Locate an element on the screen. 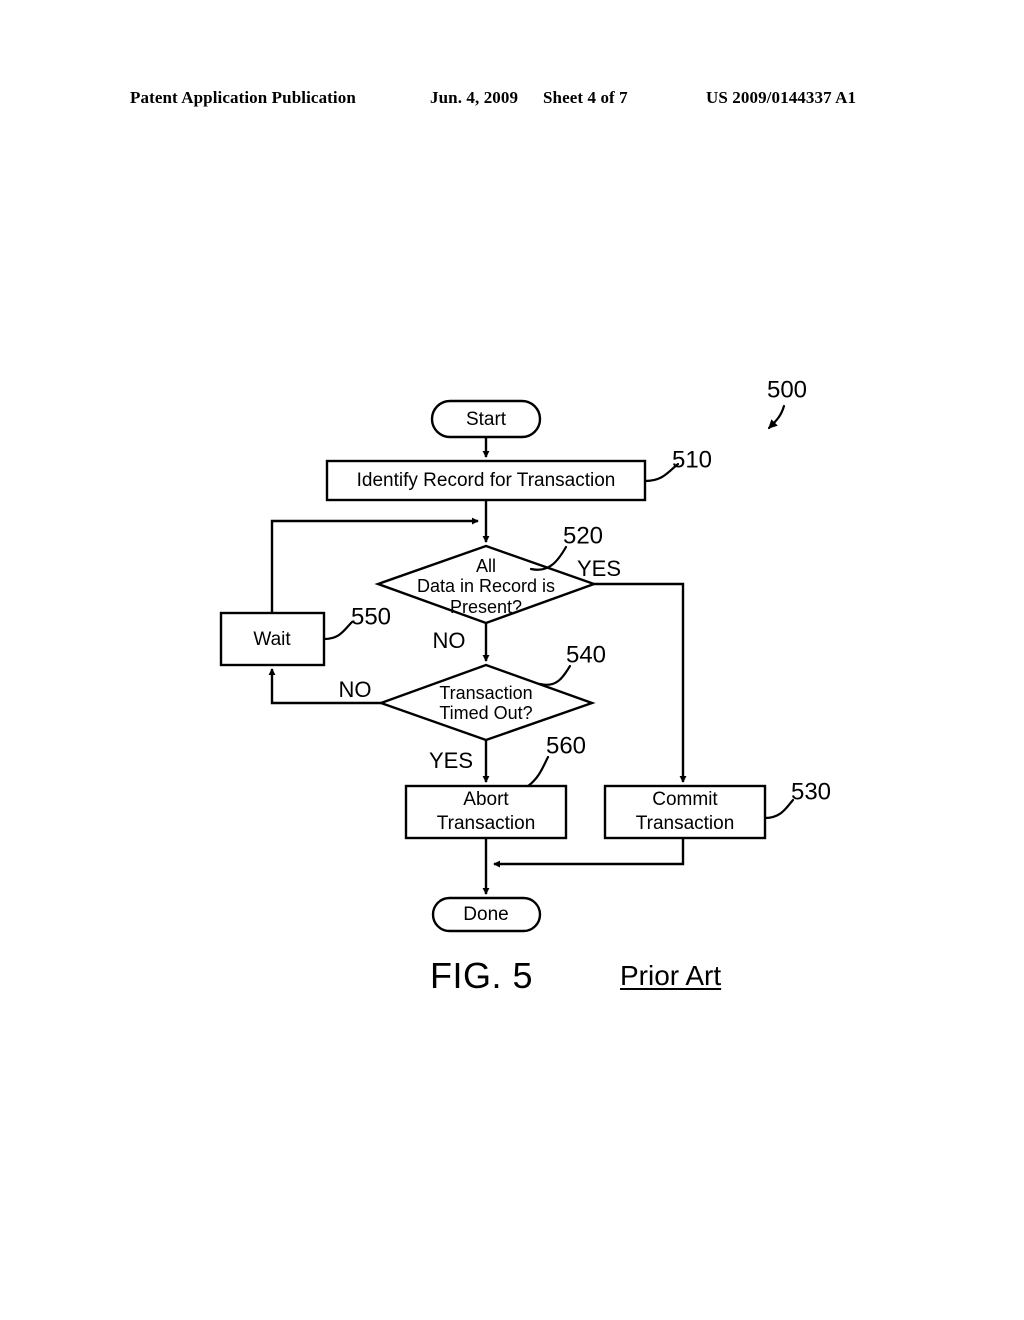 This screenshot has width=1024, height=1320. node-done-label: Done is located at coordinates (485, 914).